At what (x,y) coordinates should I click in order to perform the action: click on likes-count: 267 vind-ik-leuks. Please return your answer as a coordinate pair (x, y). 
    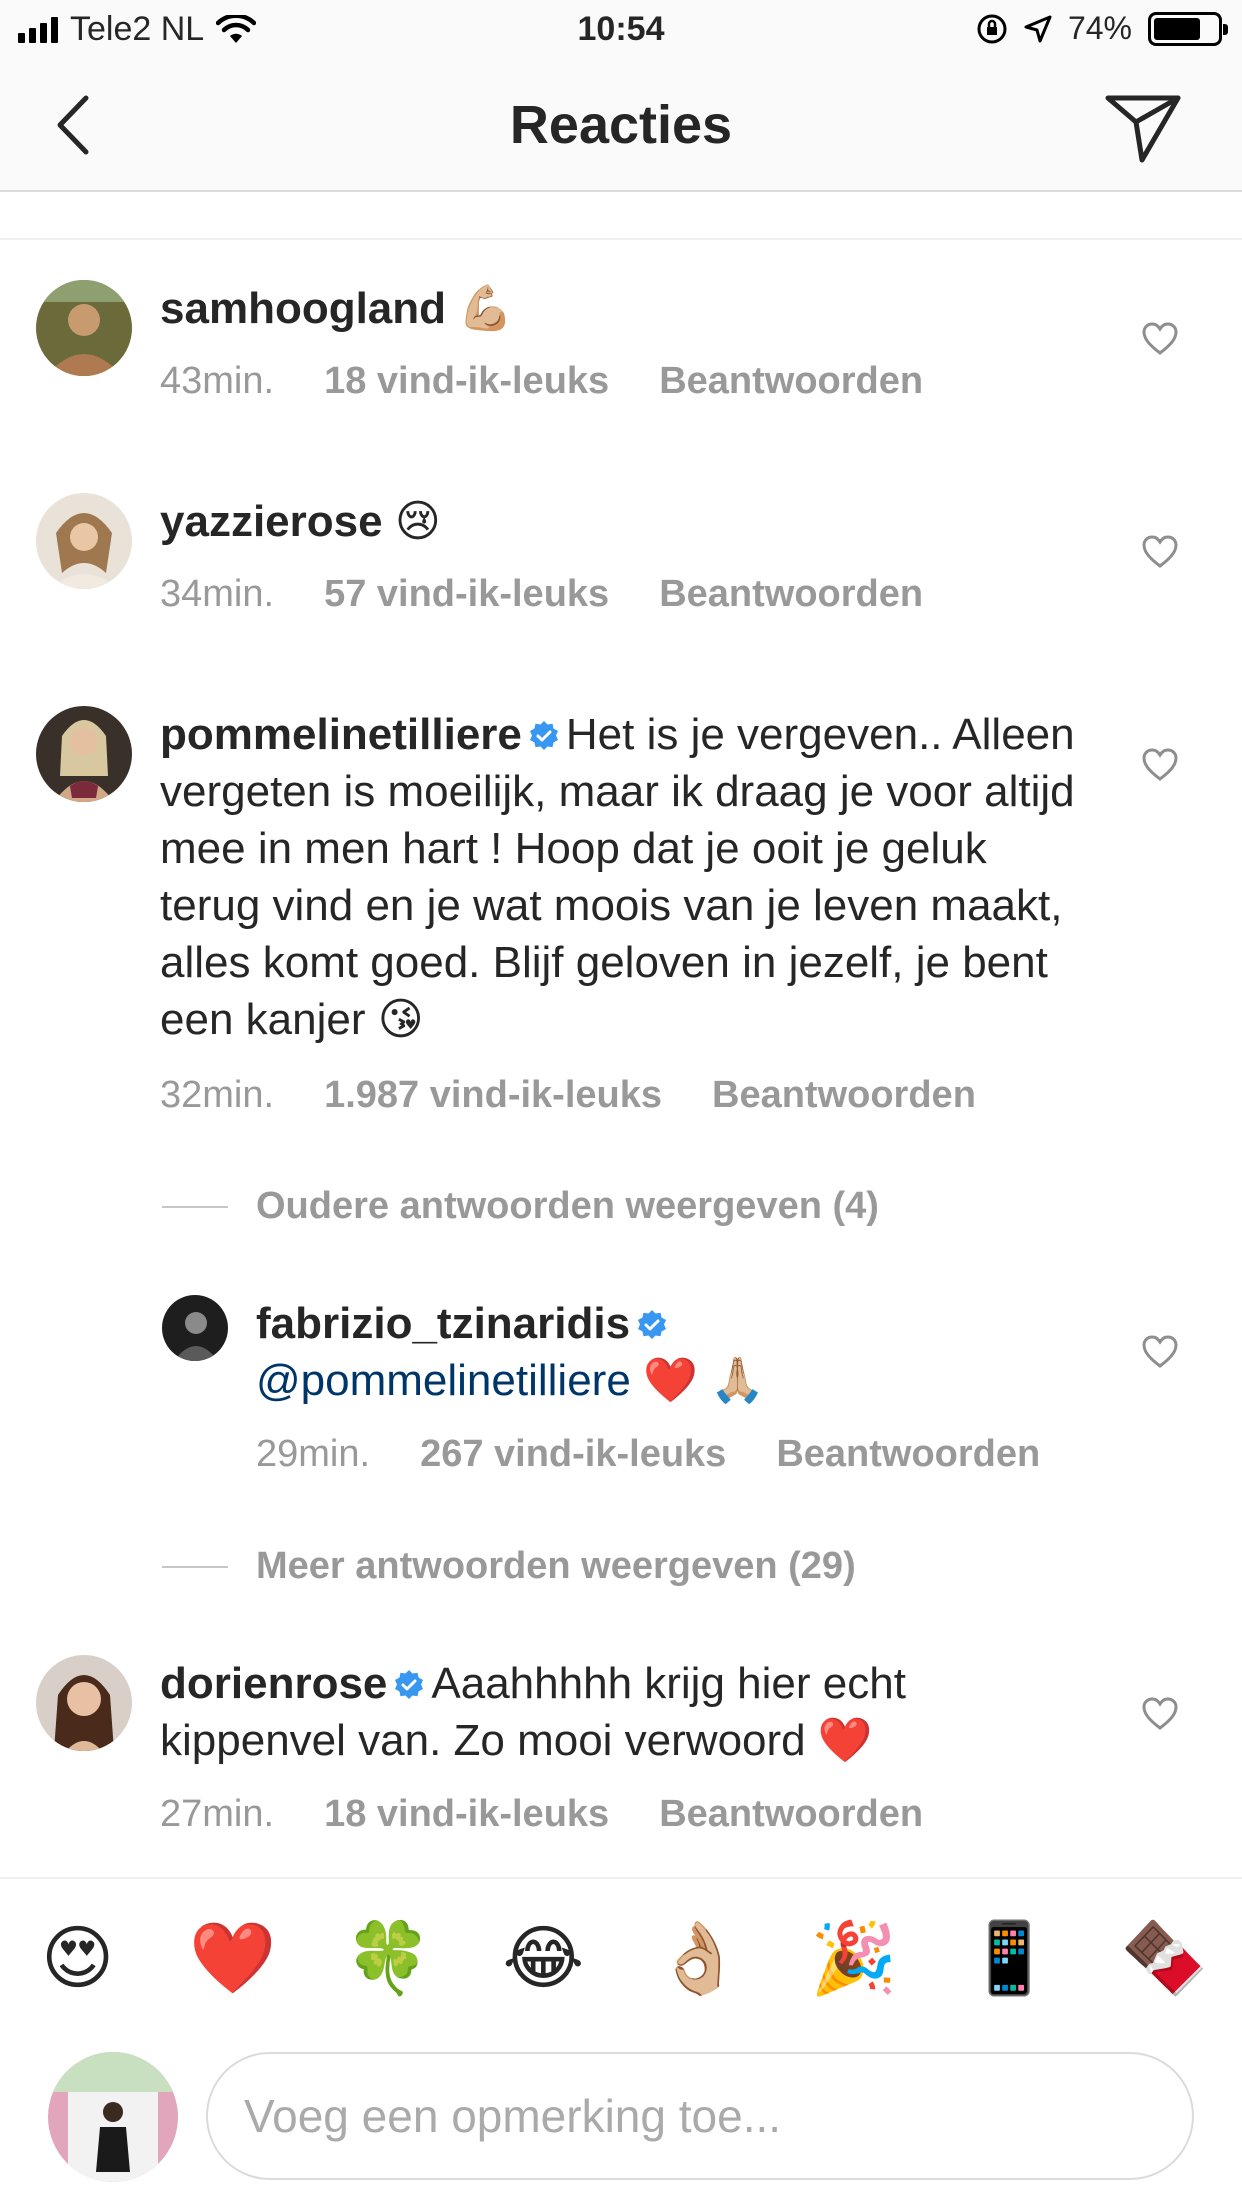
    Looking at the image, I should click on (573, 1454).